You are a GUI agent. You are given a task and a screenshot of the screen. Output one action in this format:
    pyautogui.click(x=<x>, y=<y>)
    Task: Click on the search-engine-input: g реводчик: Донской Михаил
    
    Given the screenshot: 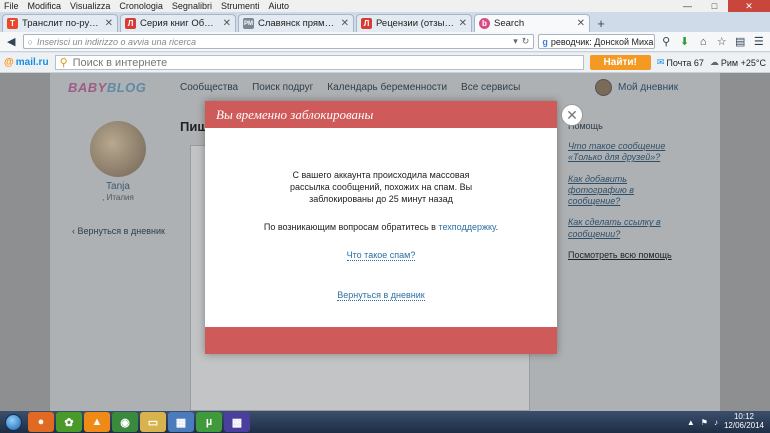 What is the action you would take?
    pyautogui.click(x=596, y=41)
    